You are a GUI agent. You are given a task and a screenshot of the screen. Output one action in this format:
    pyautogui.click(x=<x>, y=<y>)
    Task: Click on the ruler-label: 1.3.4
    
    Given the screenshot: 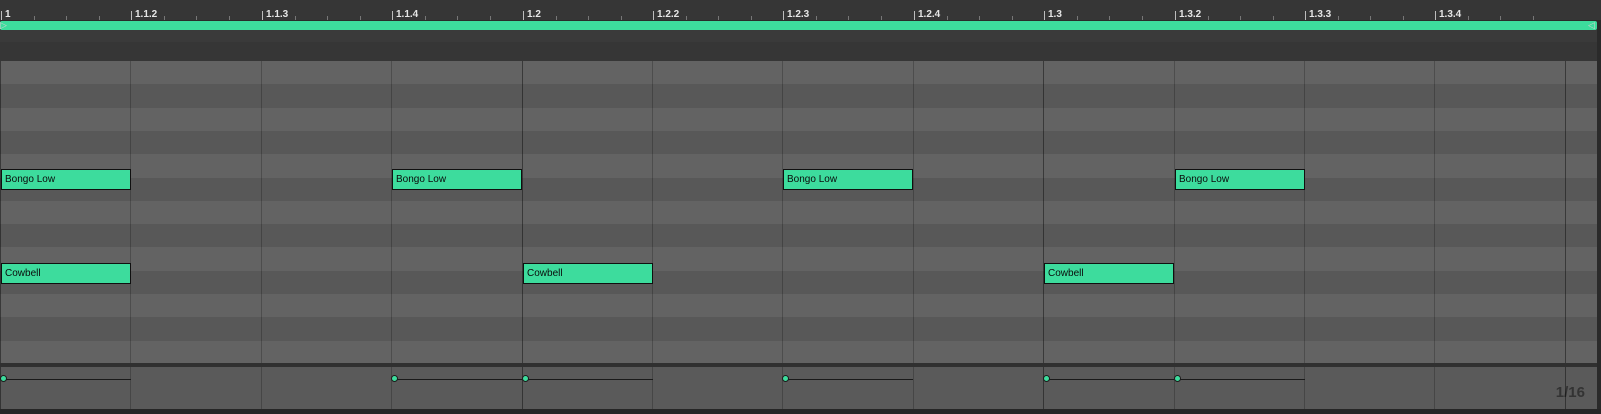 What is the action you would take?
    pyautogui.click(x=1450, y=14)
    